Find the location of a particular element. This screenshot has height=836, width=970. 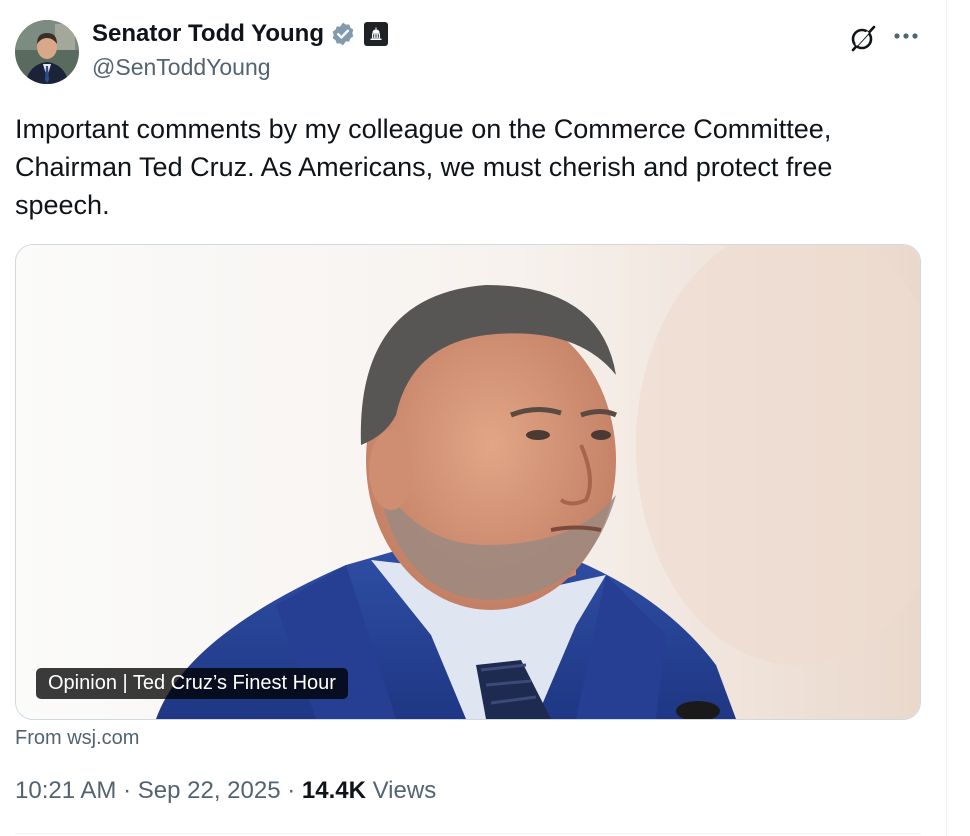

avatar-image is located at coordinates (47, 52).